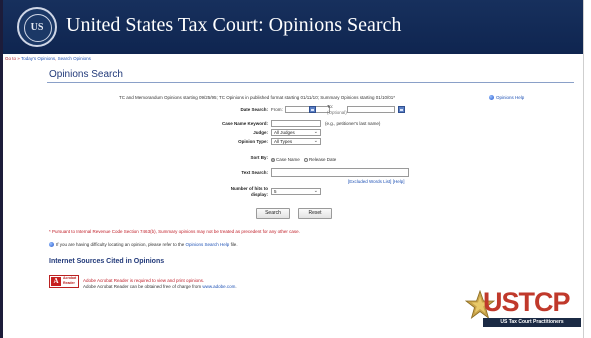 Image resolution: width=591 pixels, height=338 pixels. Describe the element at coordinates (310, 82) in the screenshot. I see `title-divider` at that location.